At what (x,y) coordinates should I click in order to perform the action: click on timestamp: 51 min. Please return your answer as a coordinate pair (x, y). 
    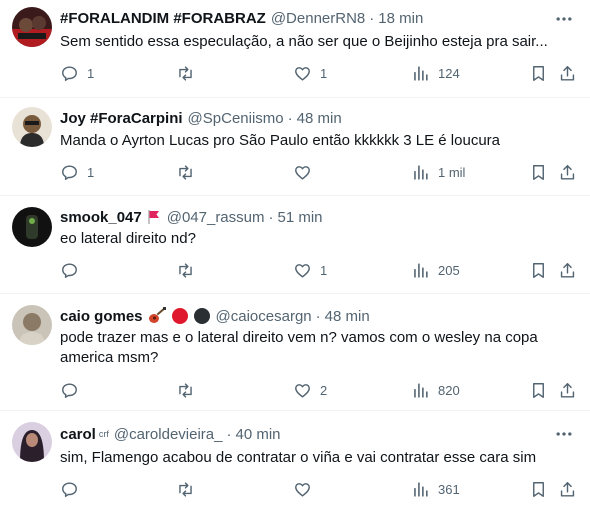
    Looking at the image, I should click on (300, 217).